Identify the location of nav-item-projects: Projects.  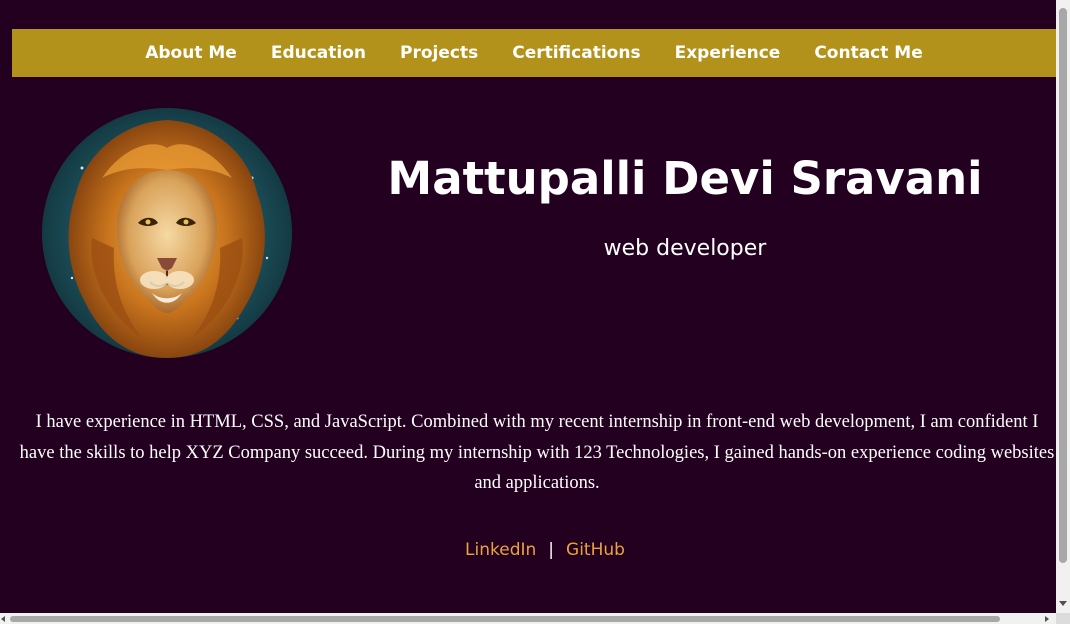
(439, 53).